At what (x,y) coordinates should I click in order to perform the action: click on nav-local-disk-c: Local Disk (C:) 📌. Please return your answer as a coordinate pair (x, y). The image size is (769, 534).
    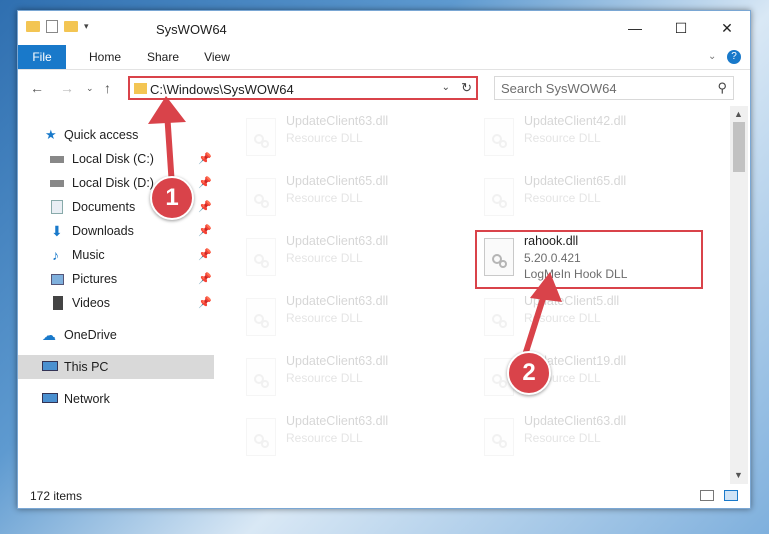
    Looking at the image, I should click on (116, 159).